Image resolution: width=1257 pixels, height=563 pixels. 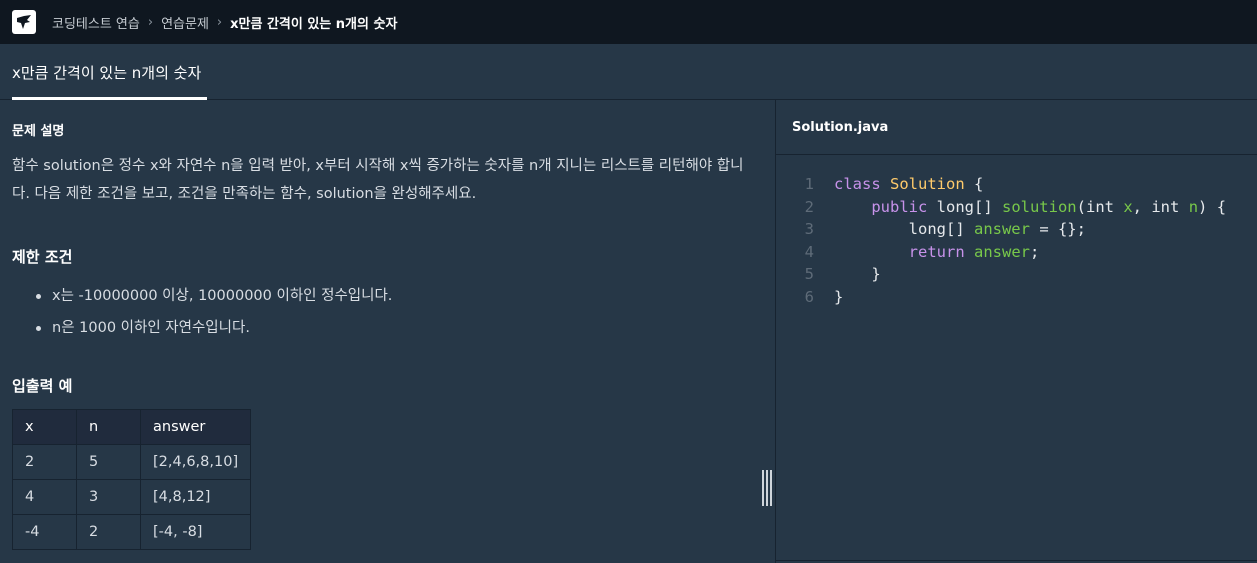 What do you see at coordinates (1016, 560) in the screenshot?
I see `editor-bottom-border` at bounding box center [1016, 560].